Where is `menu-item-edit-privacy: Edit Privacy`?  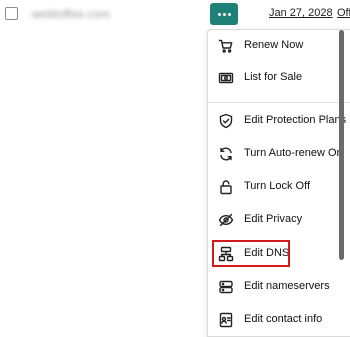 menu-item-edit-privacy: Edit Privacy is located at coordinates (279, 220).